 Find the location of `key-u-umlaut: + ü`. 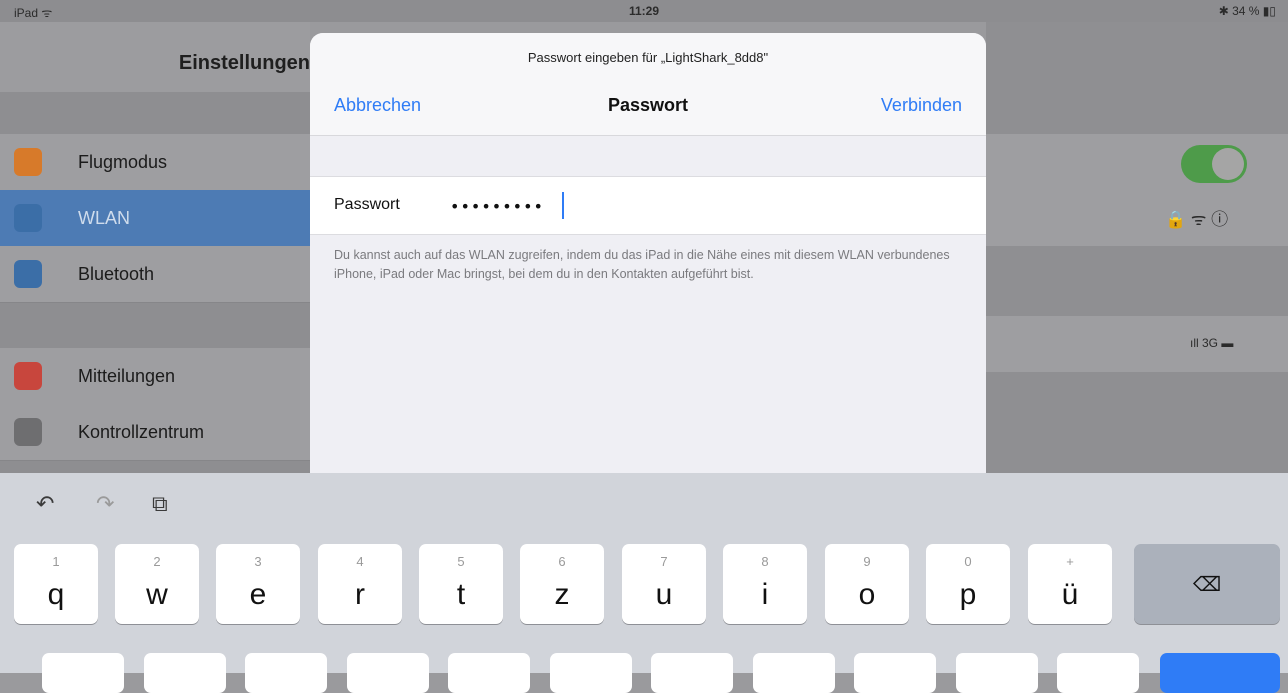

key-u-umlaut: + ü is located at coordinates (1070, 584).